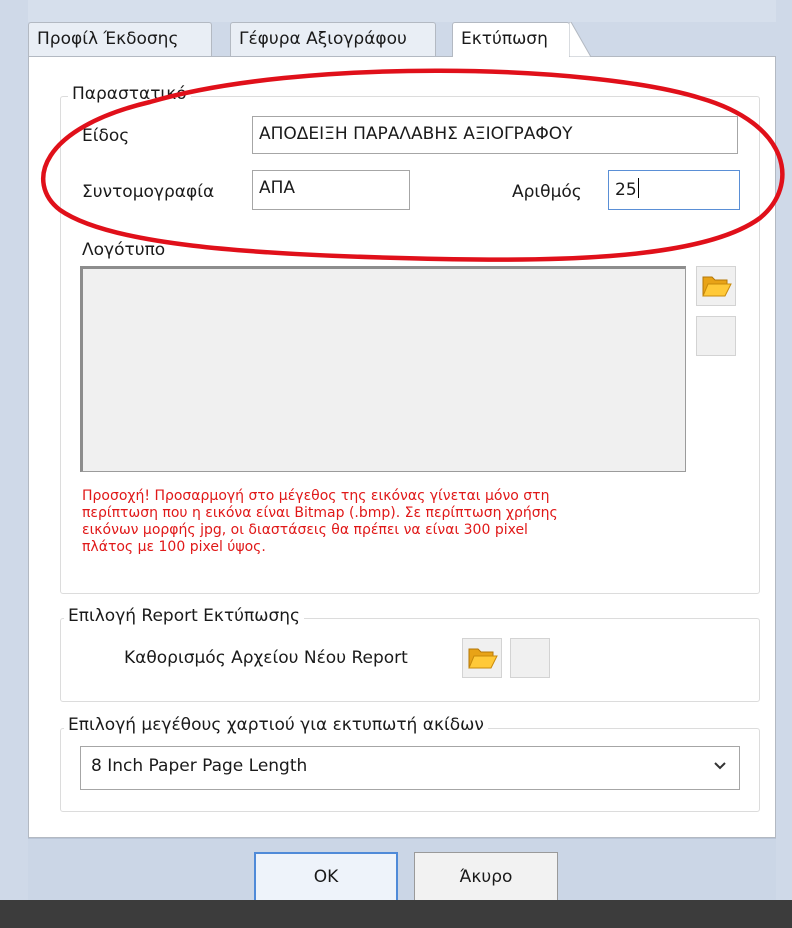  Describe the element at coordinates (174, 547) in the screenshot. I see `warning-line: πλάτος με 100 pixel ύψος.` at that location.